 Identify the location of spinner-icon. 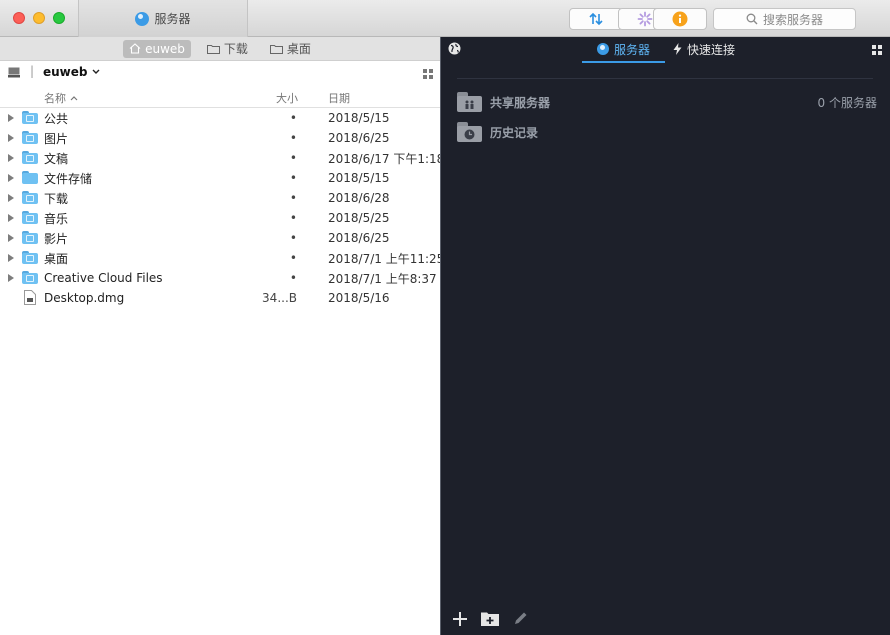
(645, 19).